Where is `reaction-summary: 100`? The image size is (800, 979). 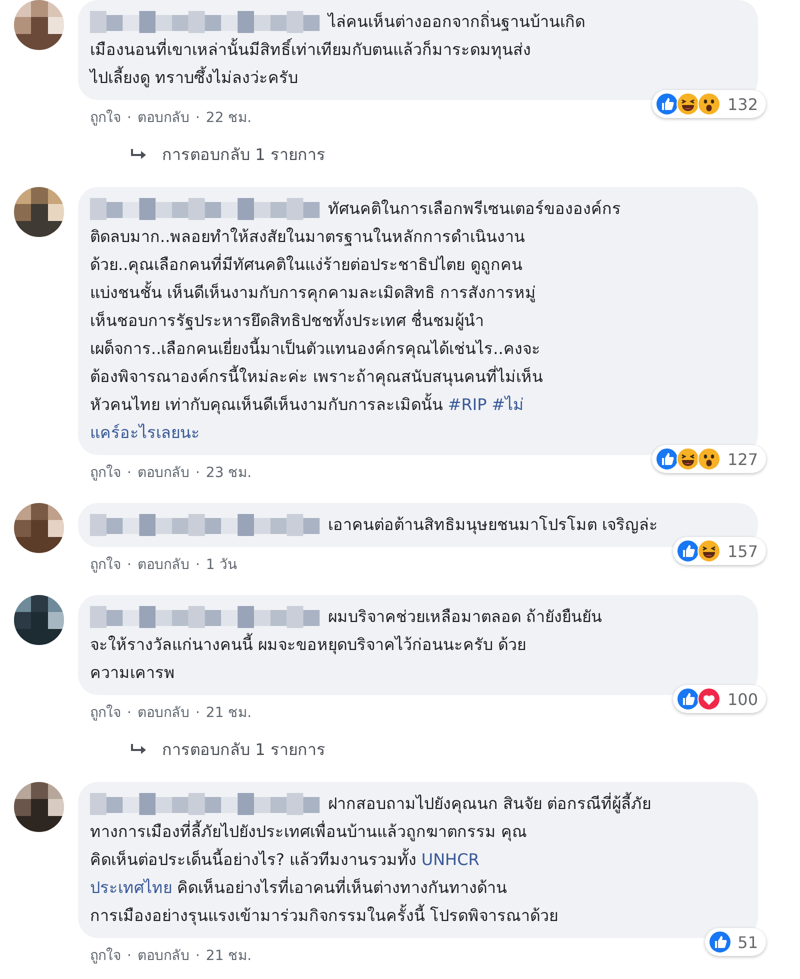
reaction-summary: 100 is located at coordinates (719, 699).